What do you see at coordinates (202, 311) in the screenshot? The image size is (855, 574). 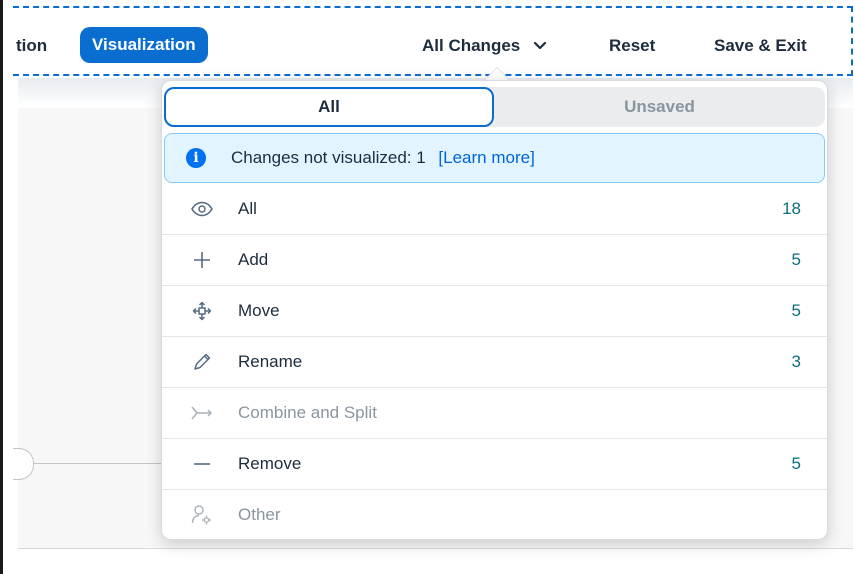 I see `move-arrows-icon` at bounding box center [202, 311].